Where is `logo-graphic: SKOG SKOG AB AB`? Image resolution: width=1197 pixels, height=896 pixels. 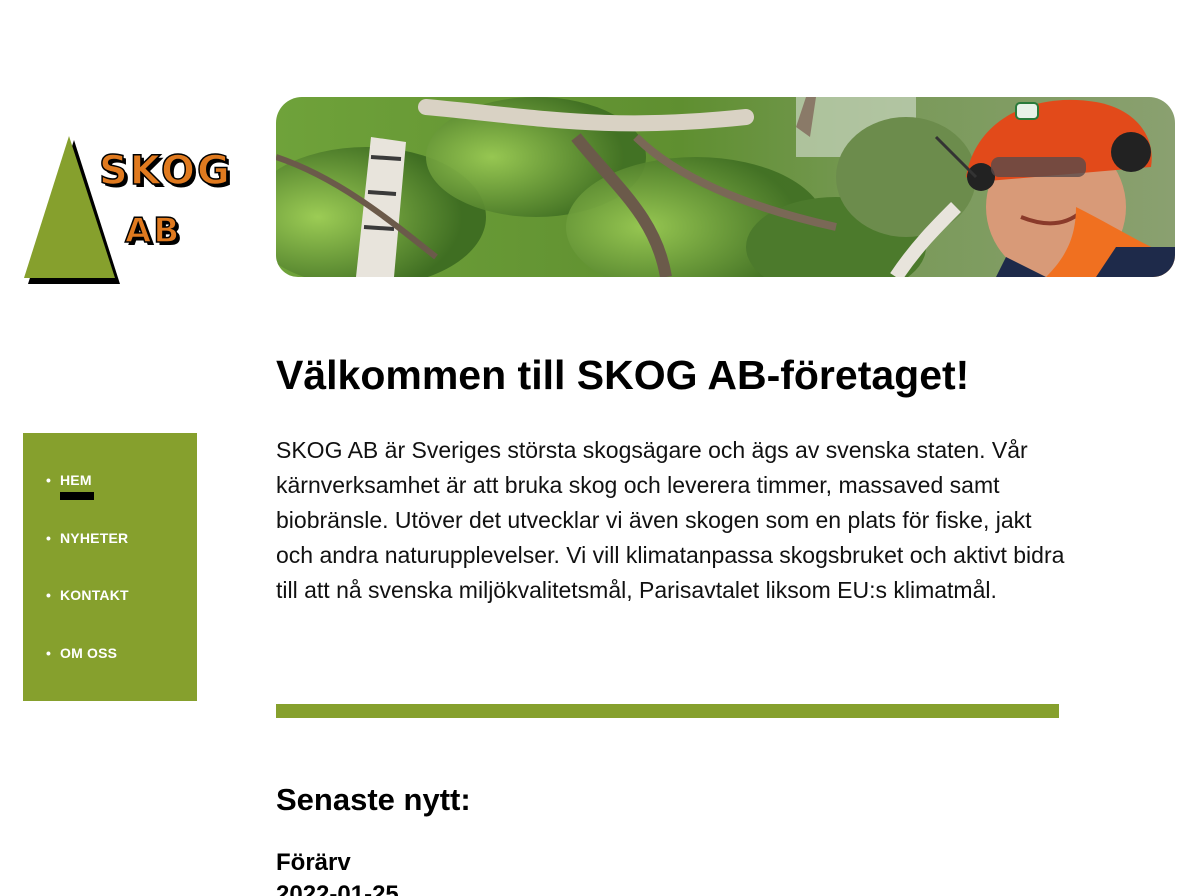 logo-graphic: SKOG SKOG AB AB is located at coordinates (128, 210).